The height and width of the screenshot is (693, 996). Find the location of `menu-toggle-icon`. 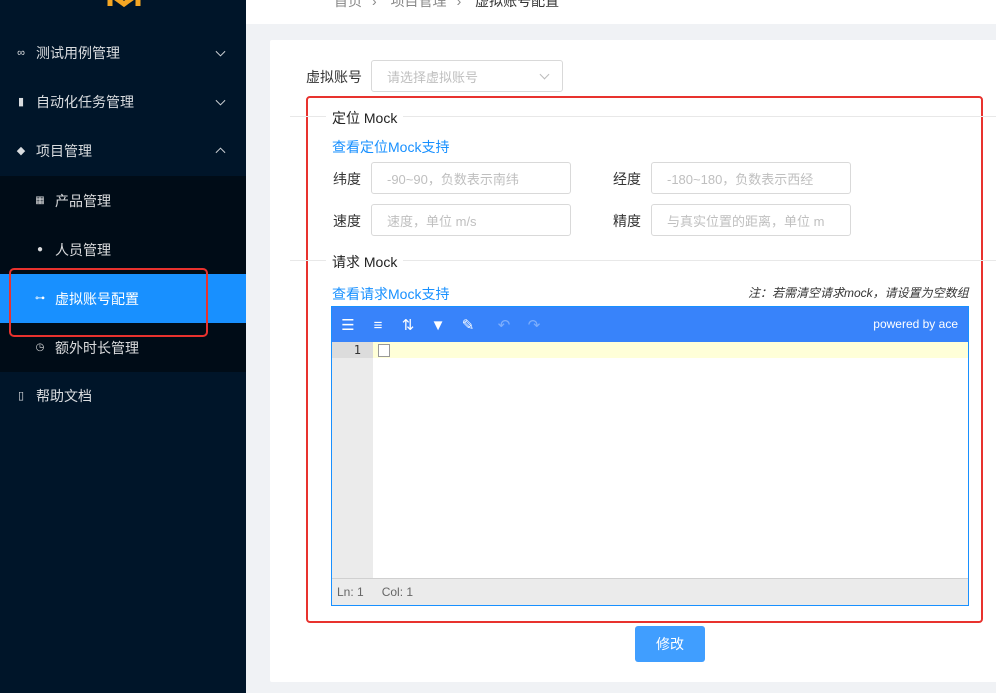

menu-toggle-icon is located at coordinates (285, 1).